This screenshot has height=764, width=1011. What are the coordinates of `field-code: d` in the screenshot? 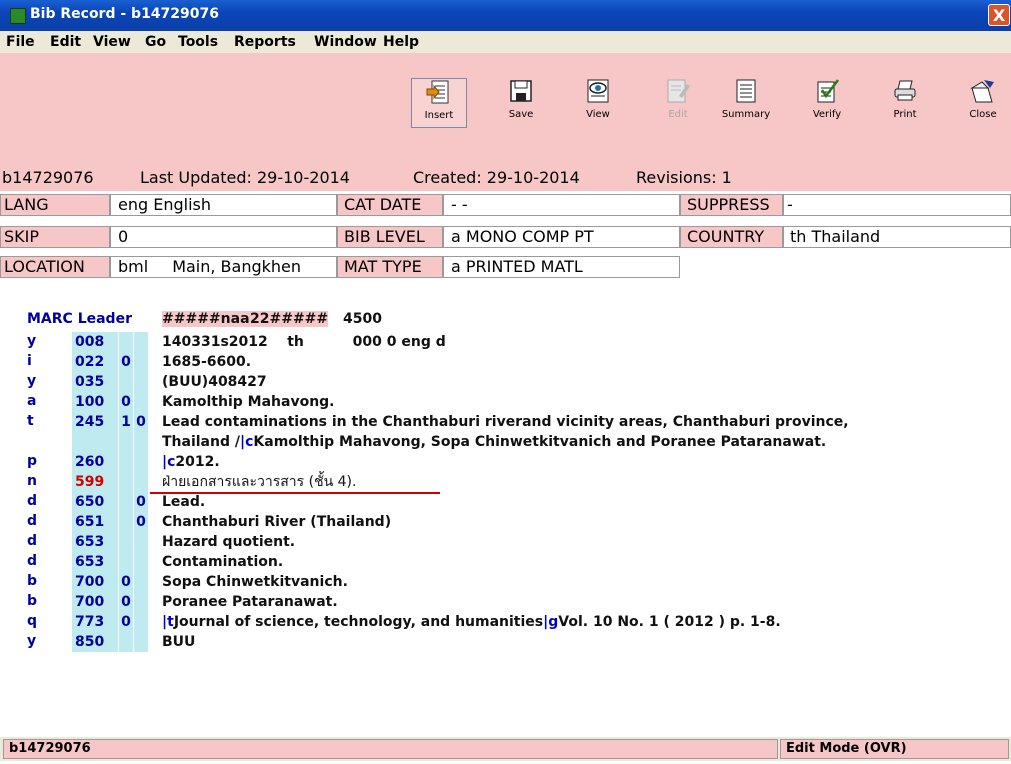 It's located at (32, 541).